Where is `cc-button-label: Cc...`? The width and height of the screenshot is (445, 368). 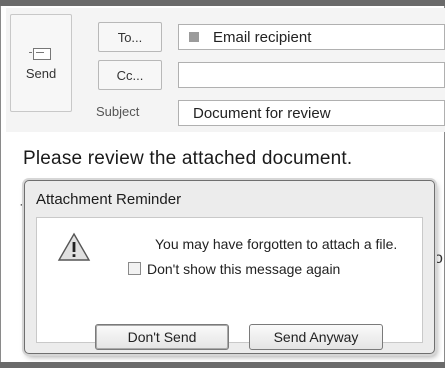
cc-button-label: Cc... is located at coordinates (130, 75).